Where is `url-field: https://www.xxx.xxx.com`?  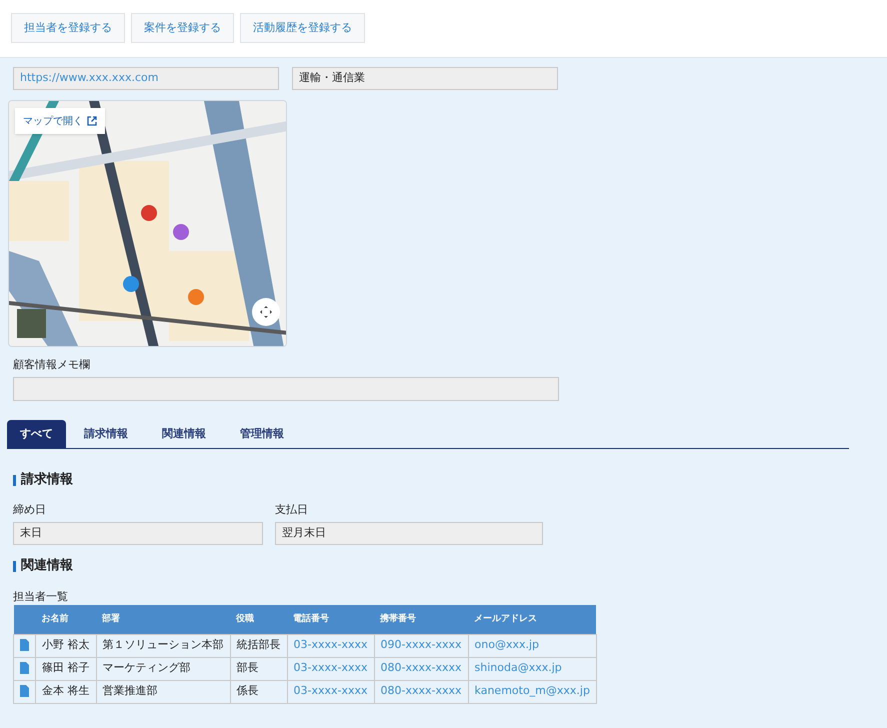 url-field: https://www.xxx.xxx.com is located at coordinates (146, 78).